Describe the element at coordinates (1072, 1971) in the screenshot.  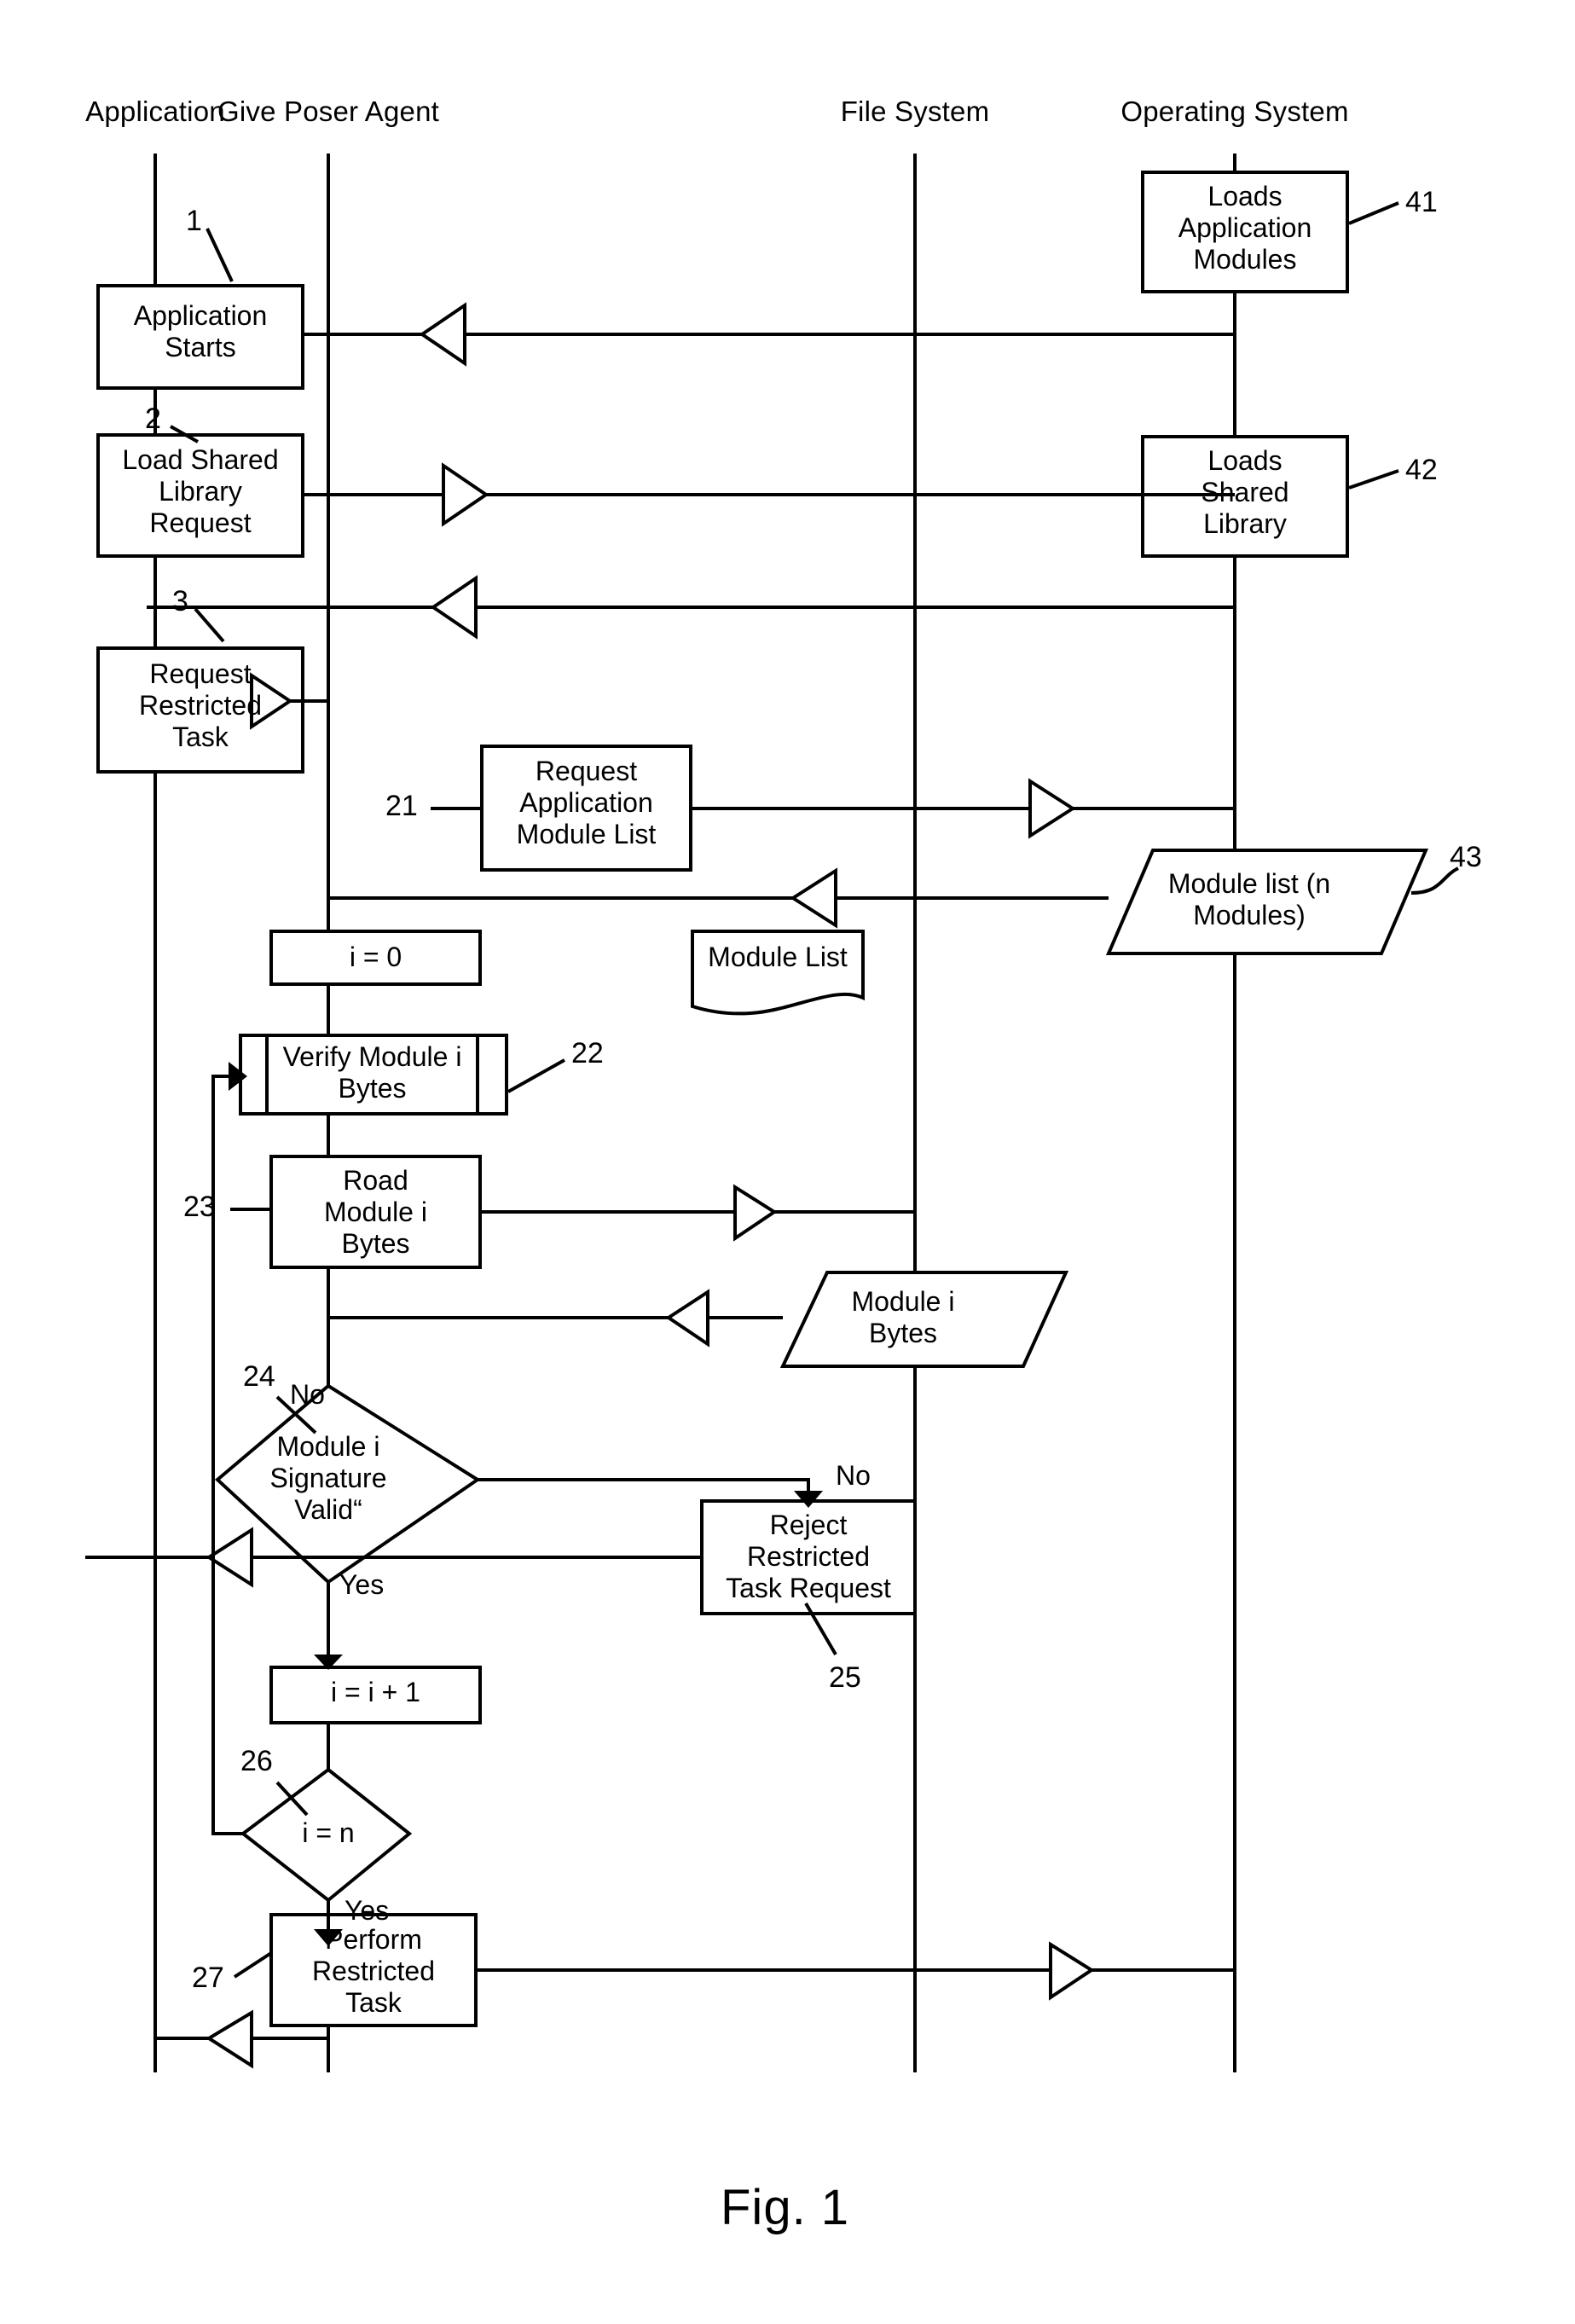
I see `arrowhead-agent-to-os-perform-task` at that location.